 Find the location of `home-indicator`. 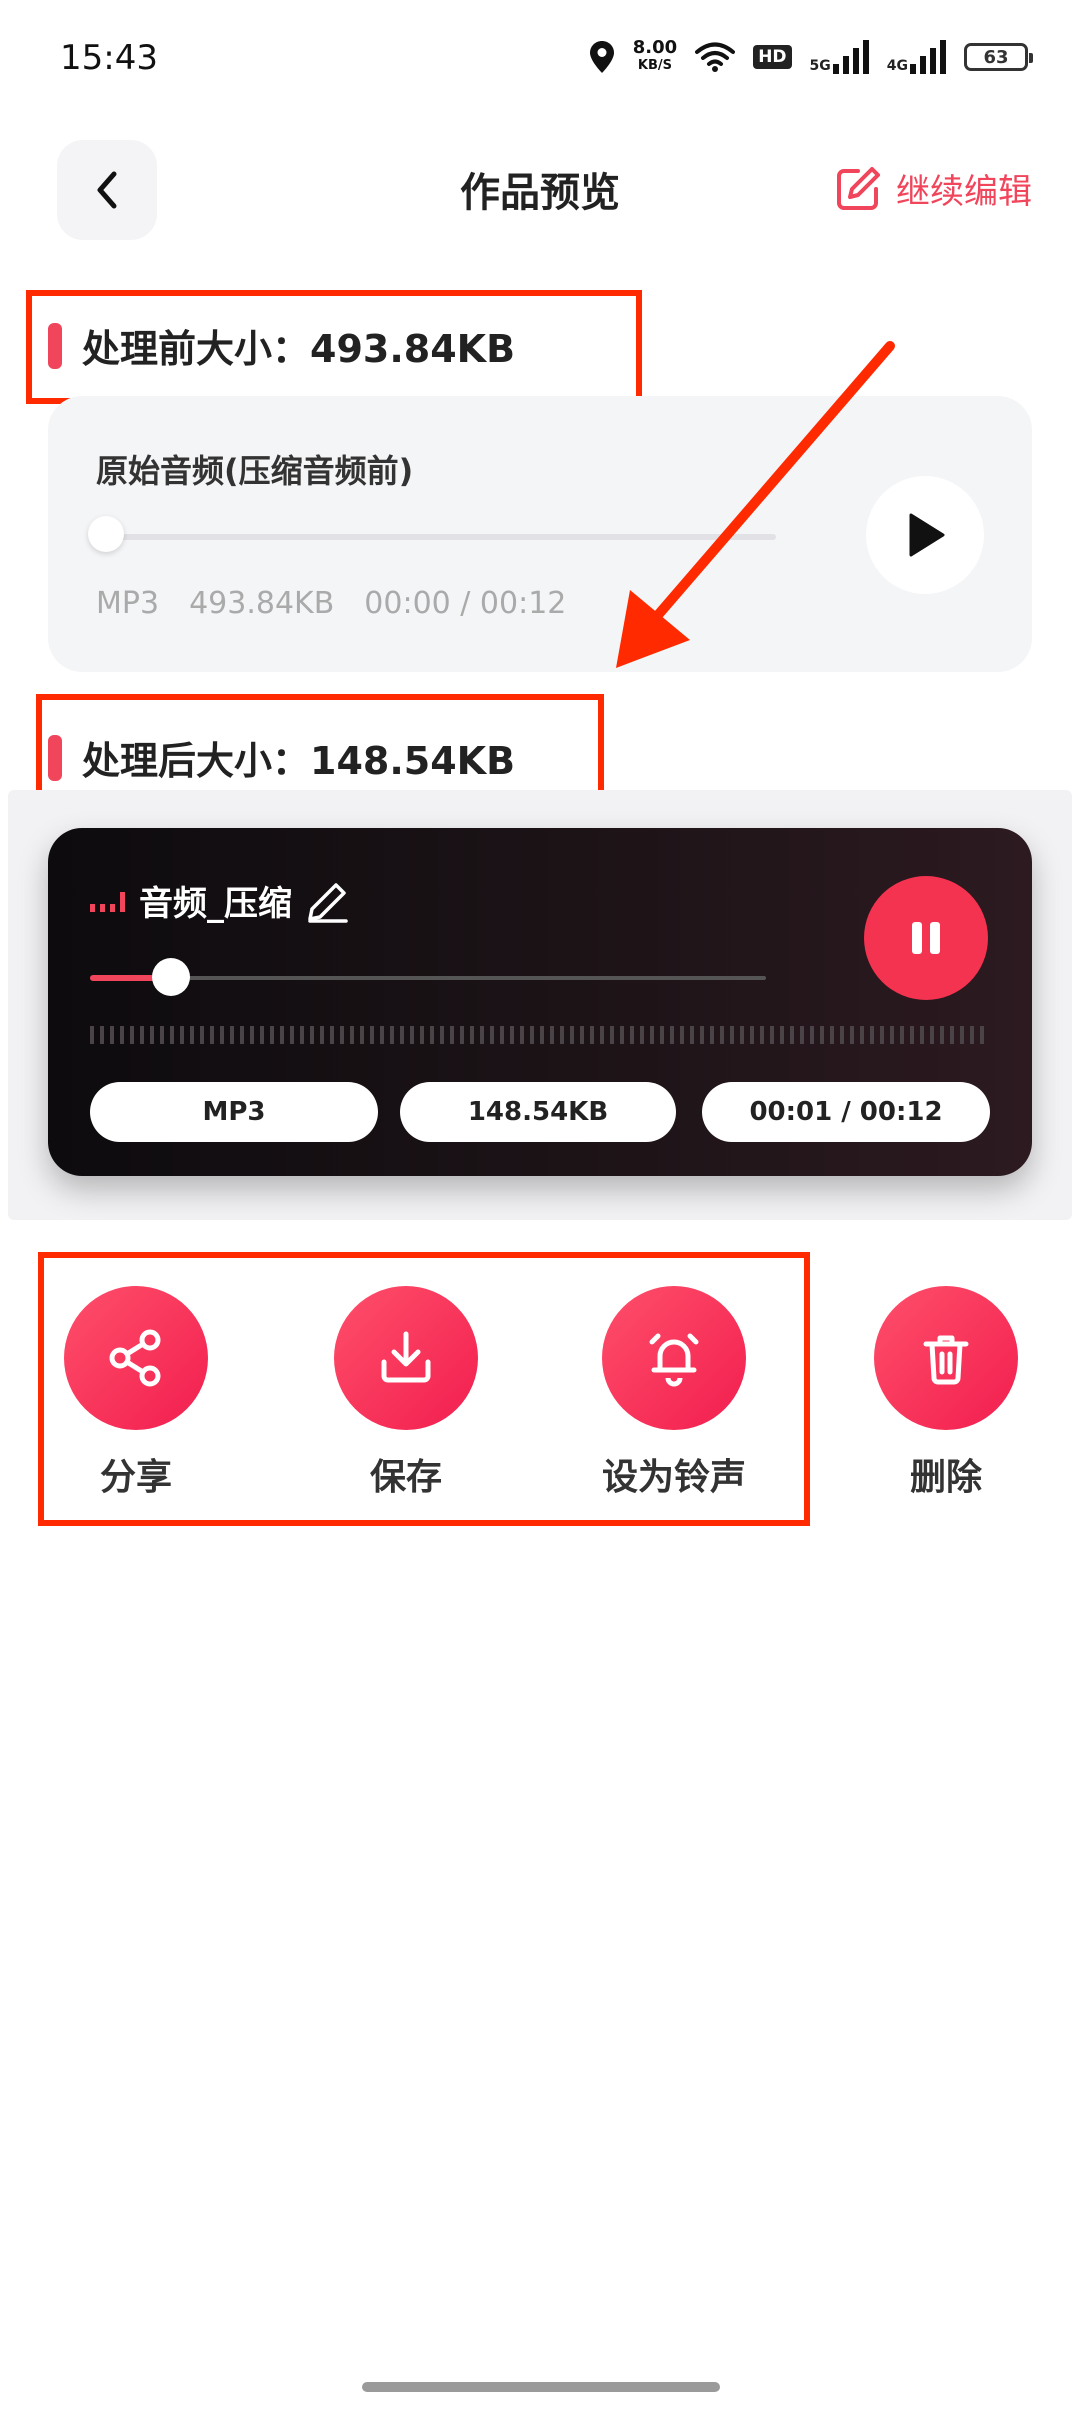

home-indicator is located at coordinates (541, 2387).